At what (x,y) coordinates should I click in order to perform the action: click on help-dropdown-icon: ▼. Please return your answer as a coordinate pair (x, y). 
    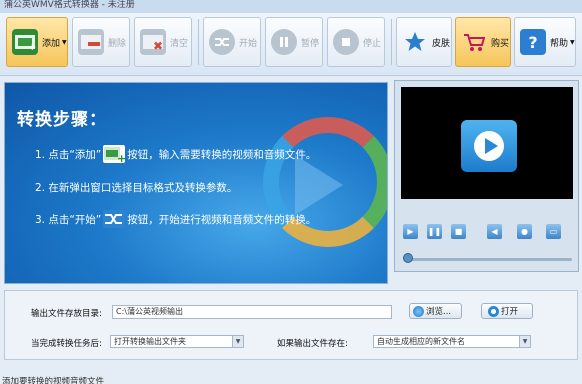
    Looking at the image, I should click on (572, 42).